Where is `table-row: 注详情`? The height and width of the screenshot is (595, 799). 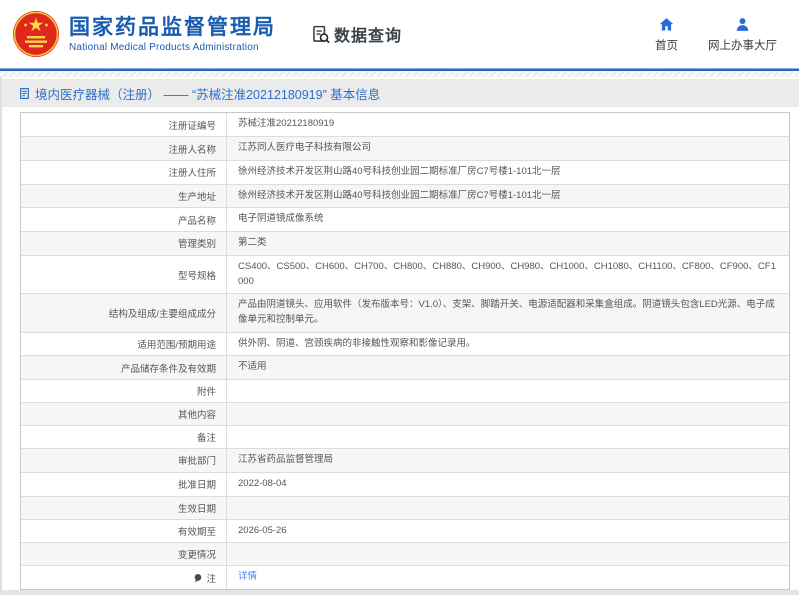
table-row: 注详情 is located at coordinates (405, 577).